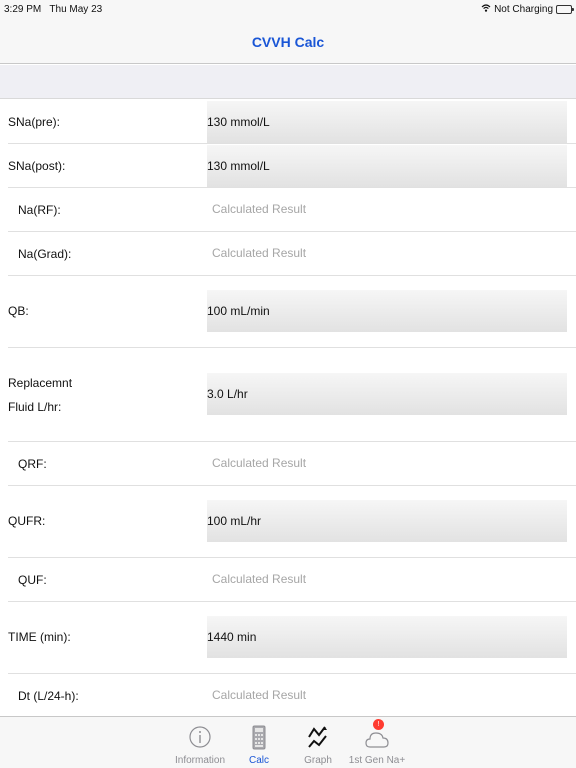  What do you see at coordinates (48, 696) in the screenshot?
I see `dt-label: Dt (L/24-h):` at bounding box center [48, 696].